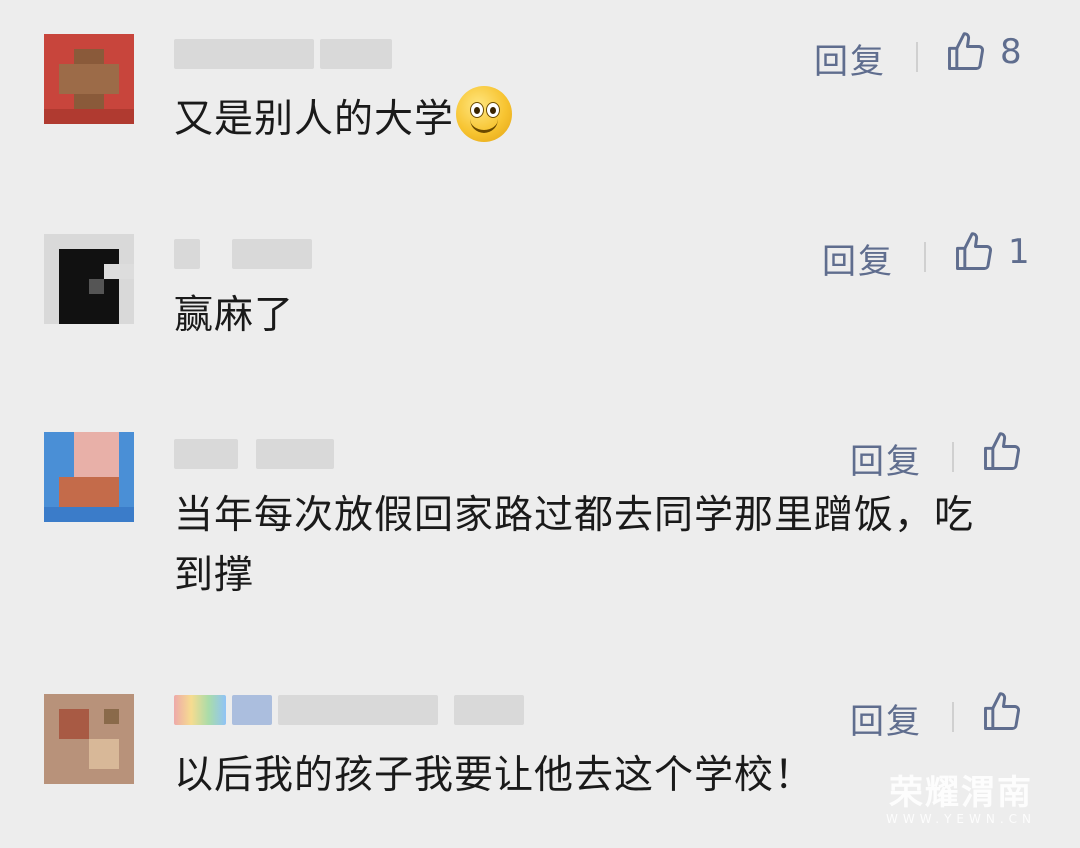 This screenshot has width=1080, height=848. Describe the element at coordinates (574, 545) in the screenshot. I see `comment-text: 当年每次放假回家路过都去同学那里蹭饭，吃到撑` at that location.